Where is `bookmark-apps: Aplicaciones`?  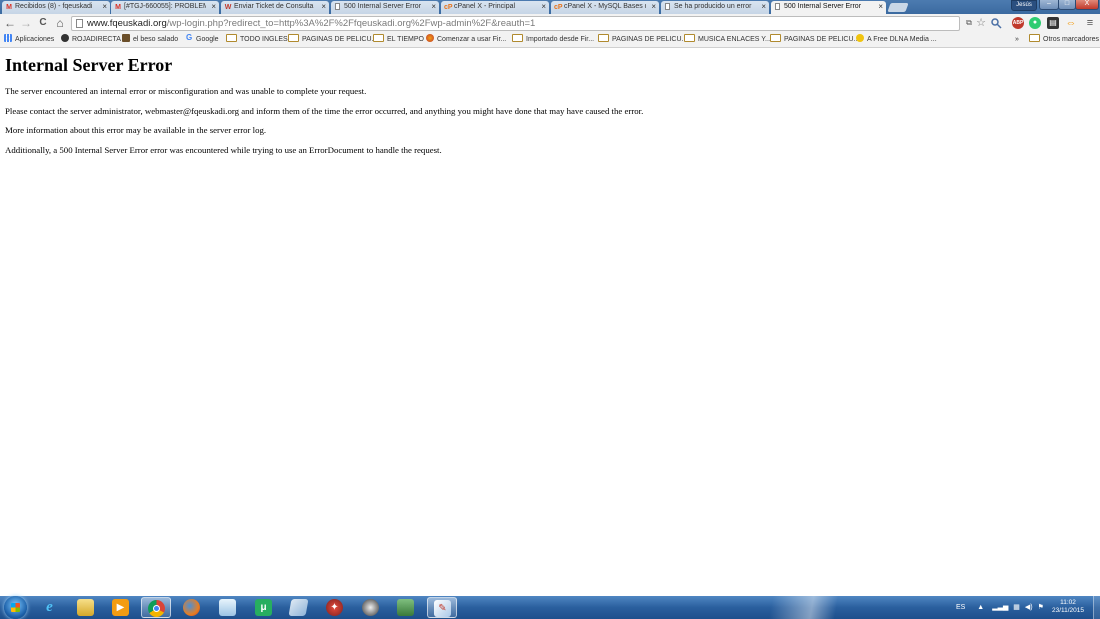
bookmark-apps: Aplicaciones is located at coordinates (29, 40).